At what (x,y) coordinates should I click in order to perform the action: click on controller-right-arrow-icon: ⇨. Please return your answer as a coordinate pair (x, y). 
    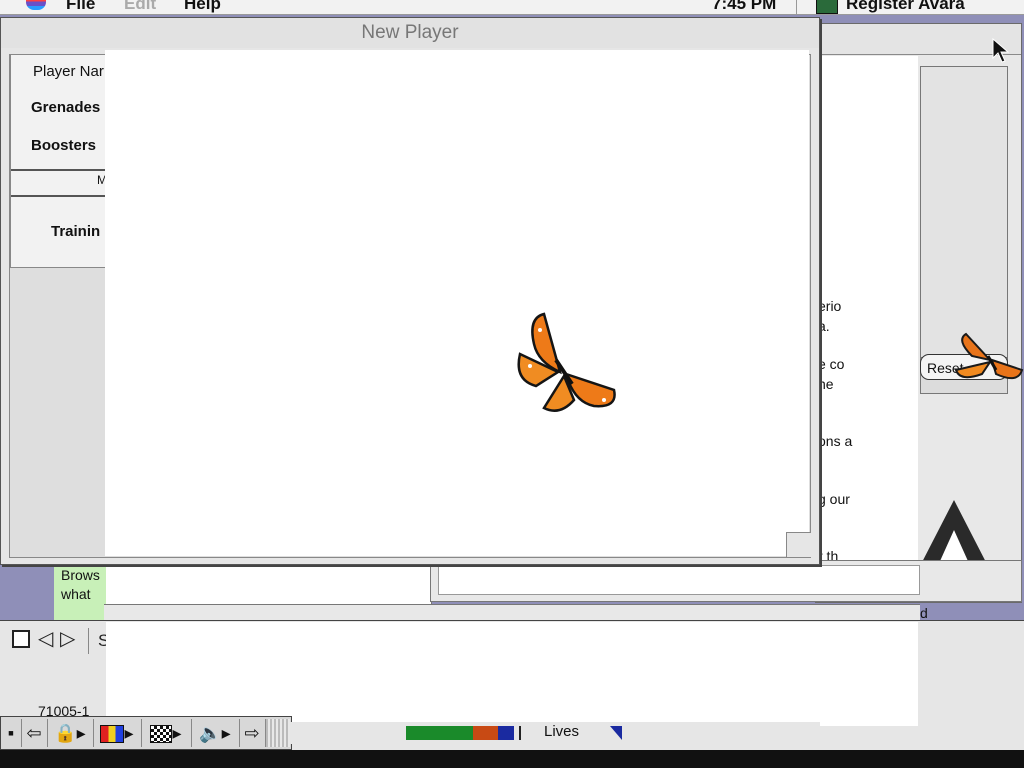
    Looking at the image, I should click on (251, 733).